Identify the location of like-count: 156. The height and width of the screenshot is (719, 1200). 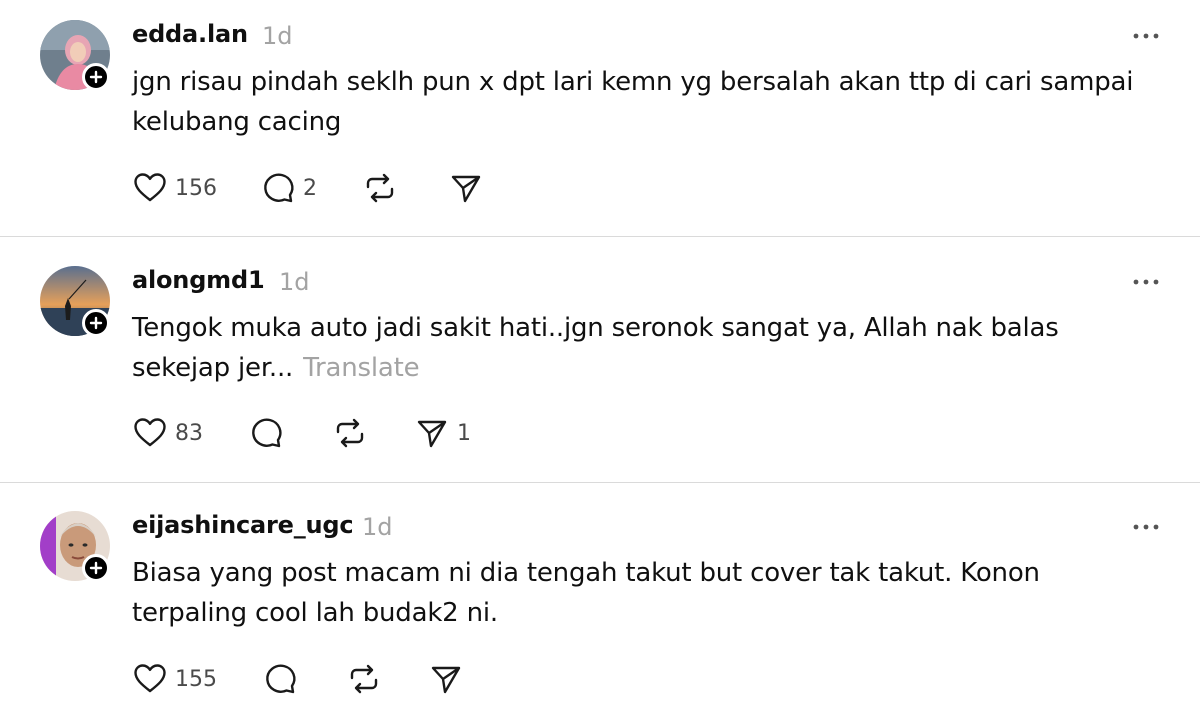
(196, 188).